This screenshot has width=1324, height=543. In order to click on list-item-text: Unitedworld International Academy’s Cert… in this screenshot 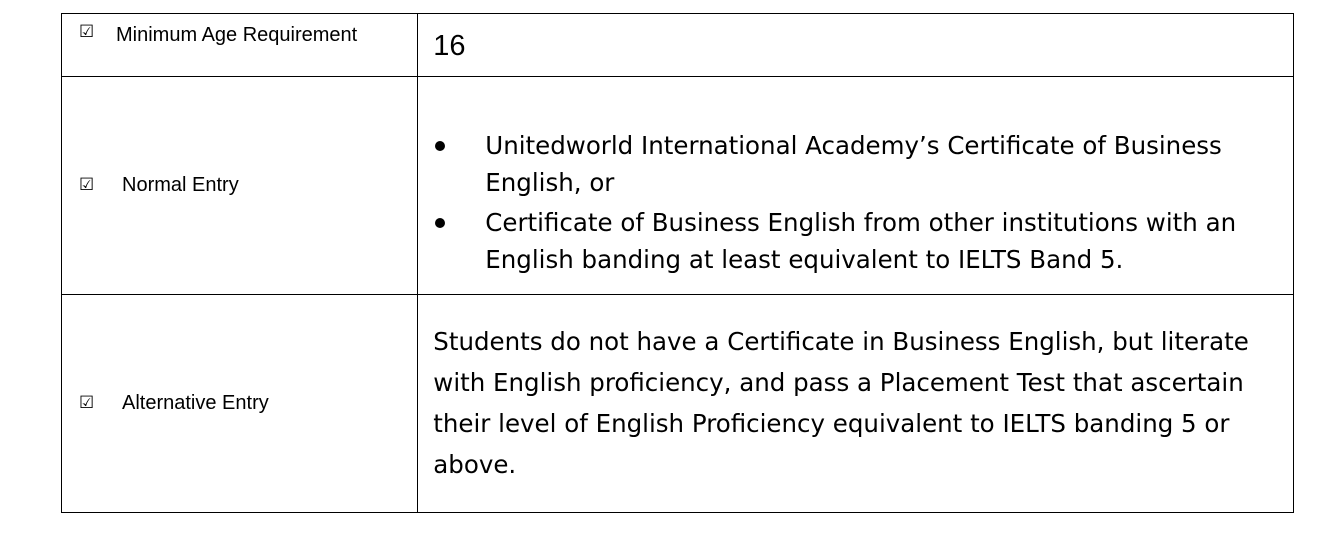, I will do `click(853, 163)`.